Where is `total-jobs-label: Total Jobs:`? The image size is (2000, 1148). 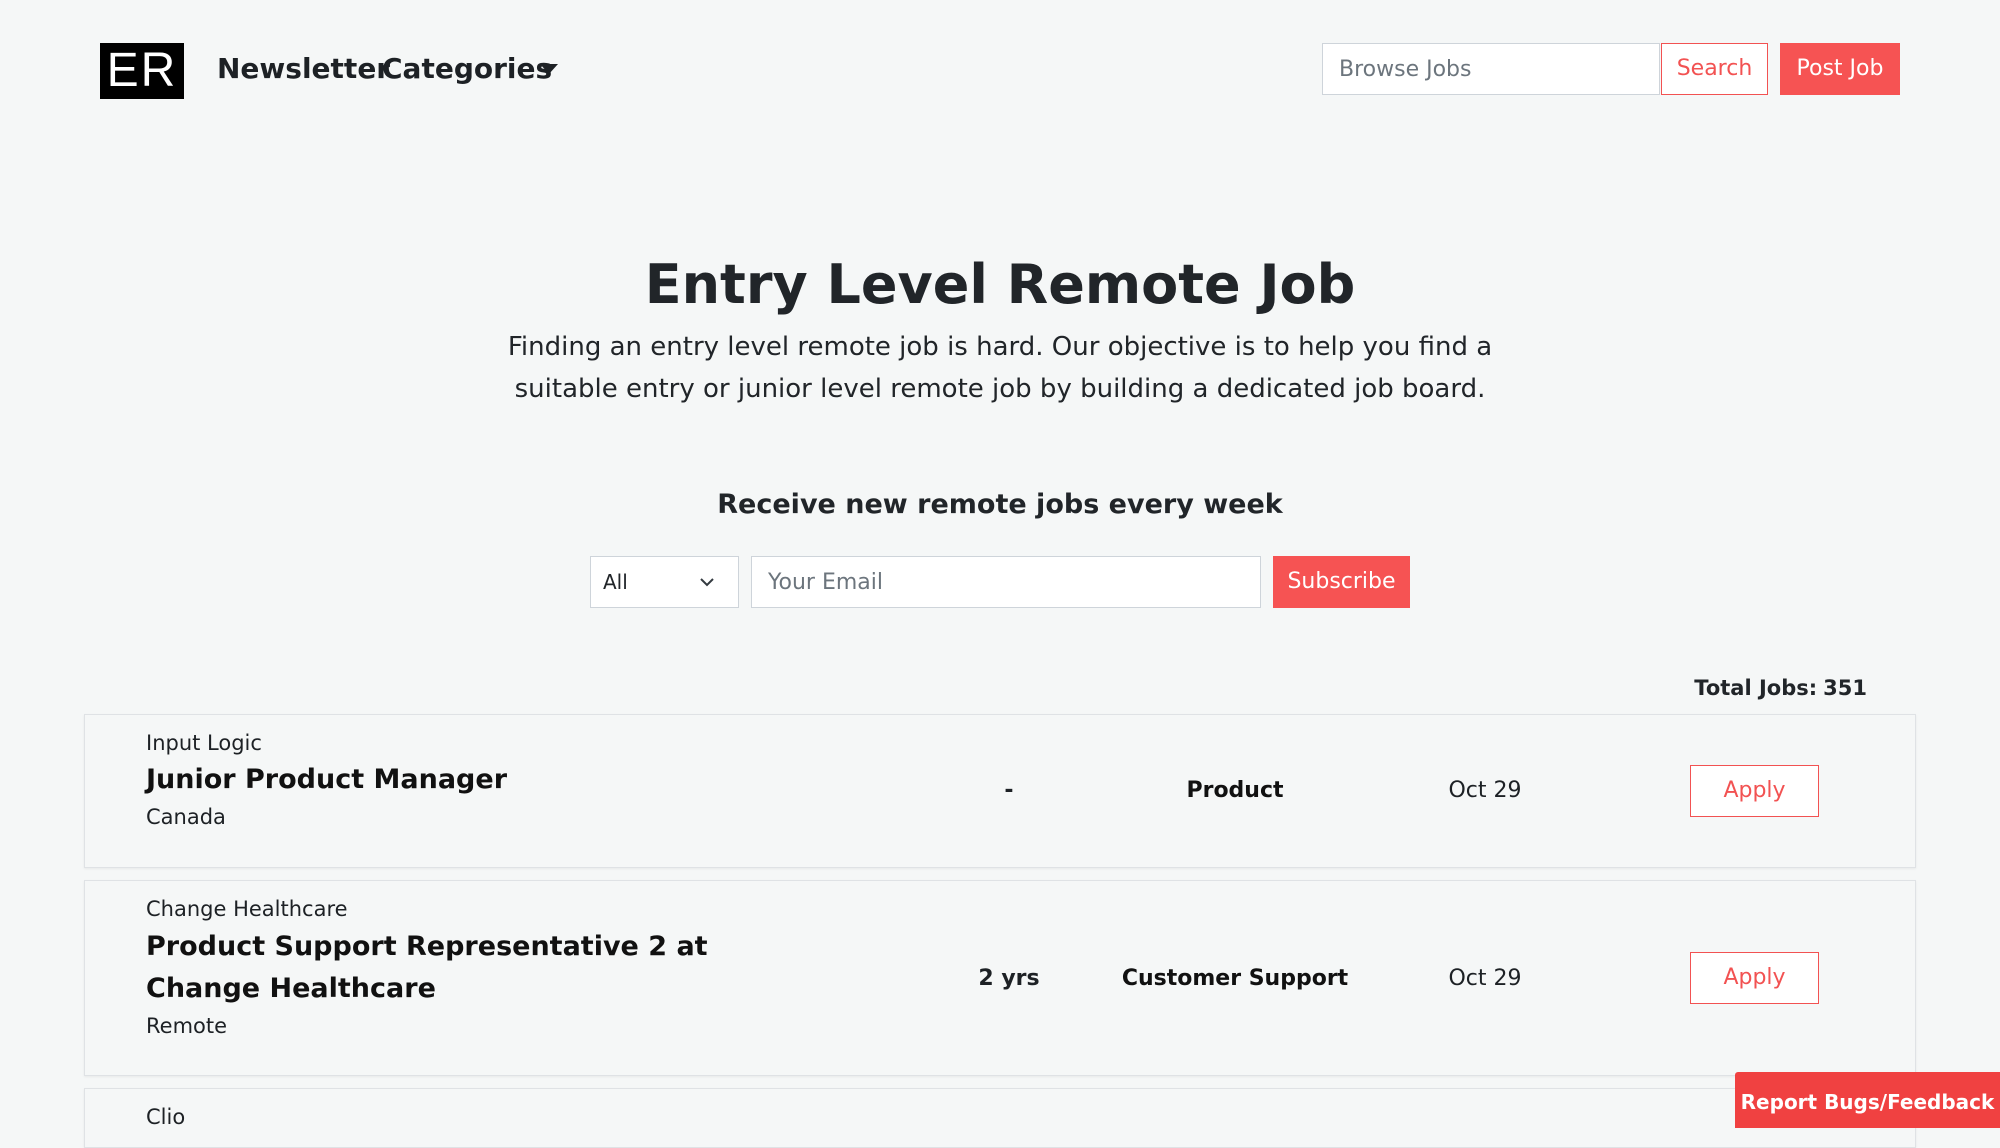 total-jobs-label: Total Jobs: is located at coordinates (1756, 688).